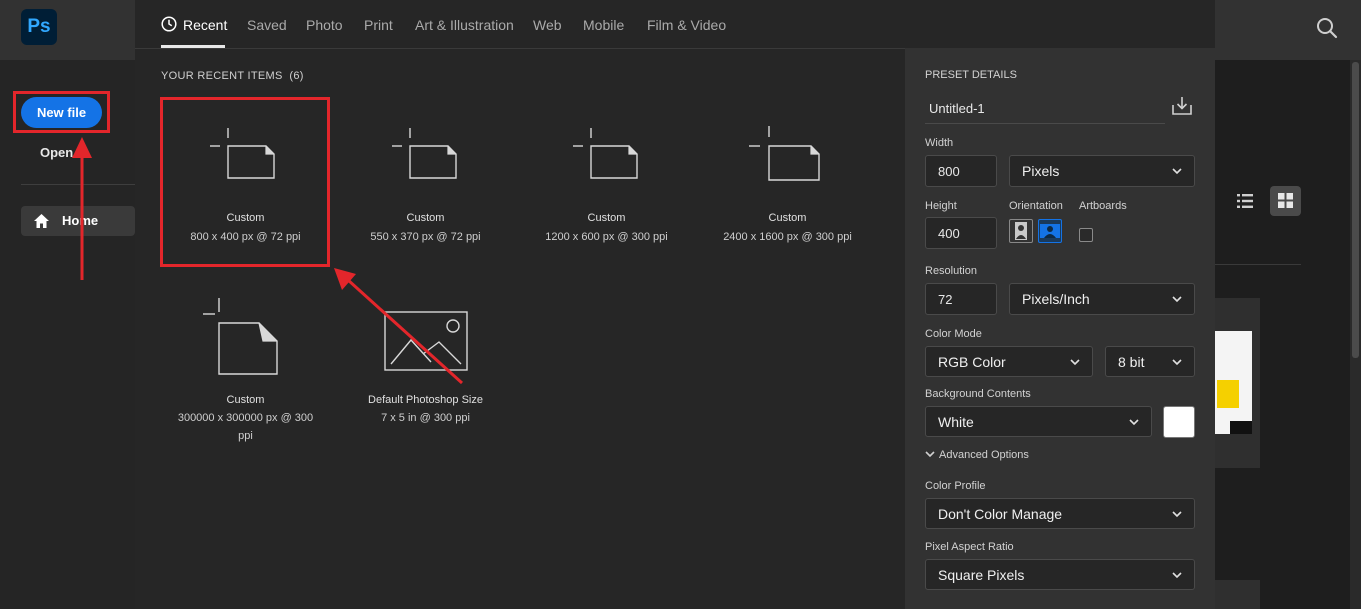 This screenshot has height=609, width=1361. Describe the element at coordinates (686, 25) in the screenshot. I see `tab-film-video: Film & Video` at that location.